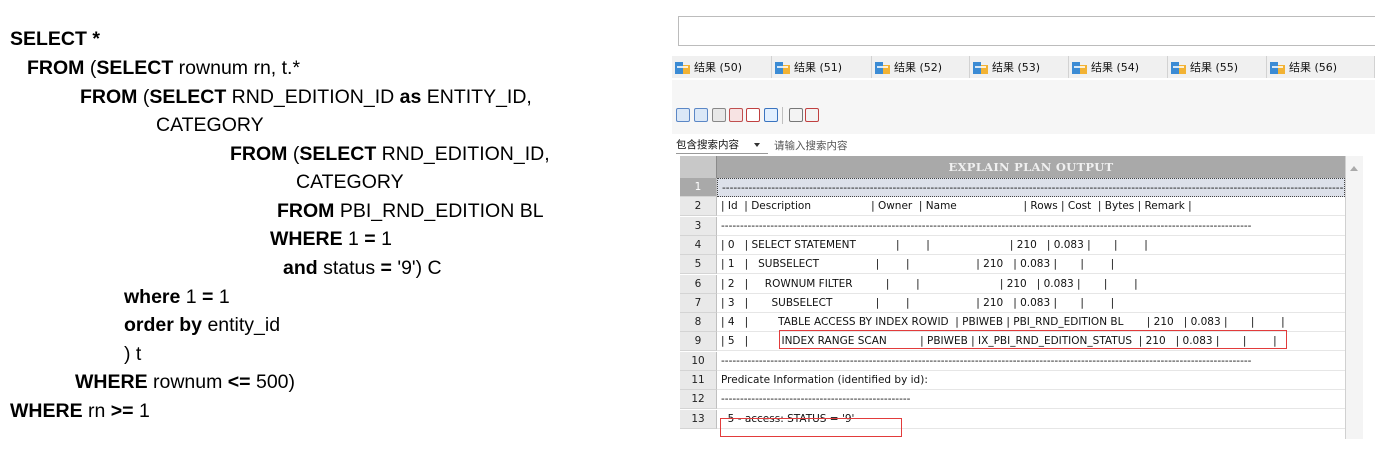 This screenshot has width=1375, height=455. I want to click on search-input: 请输入搜索内容, so click(811, 145).